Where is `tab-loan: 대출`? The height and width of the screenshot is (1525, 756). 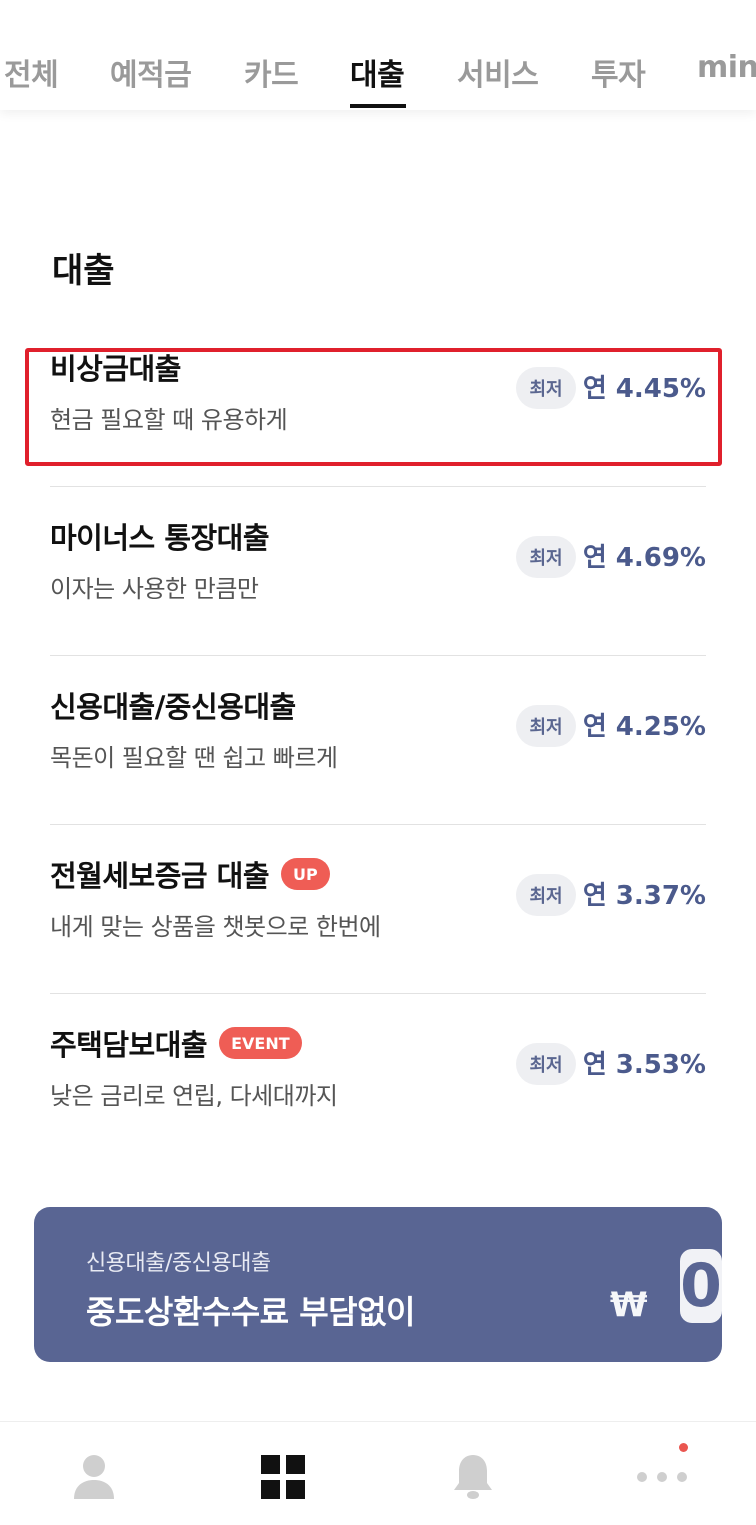 tab-loan: 대출 is located at coordinates (377, 72).